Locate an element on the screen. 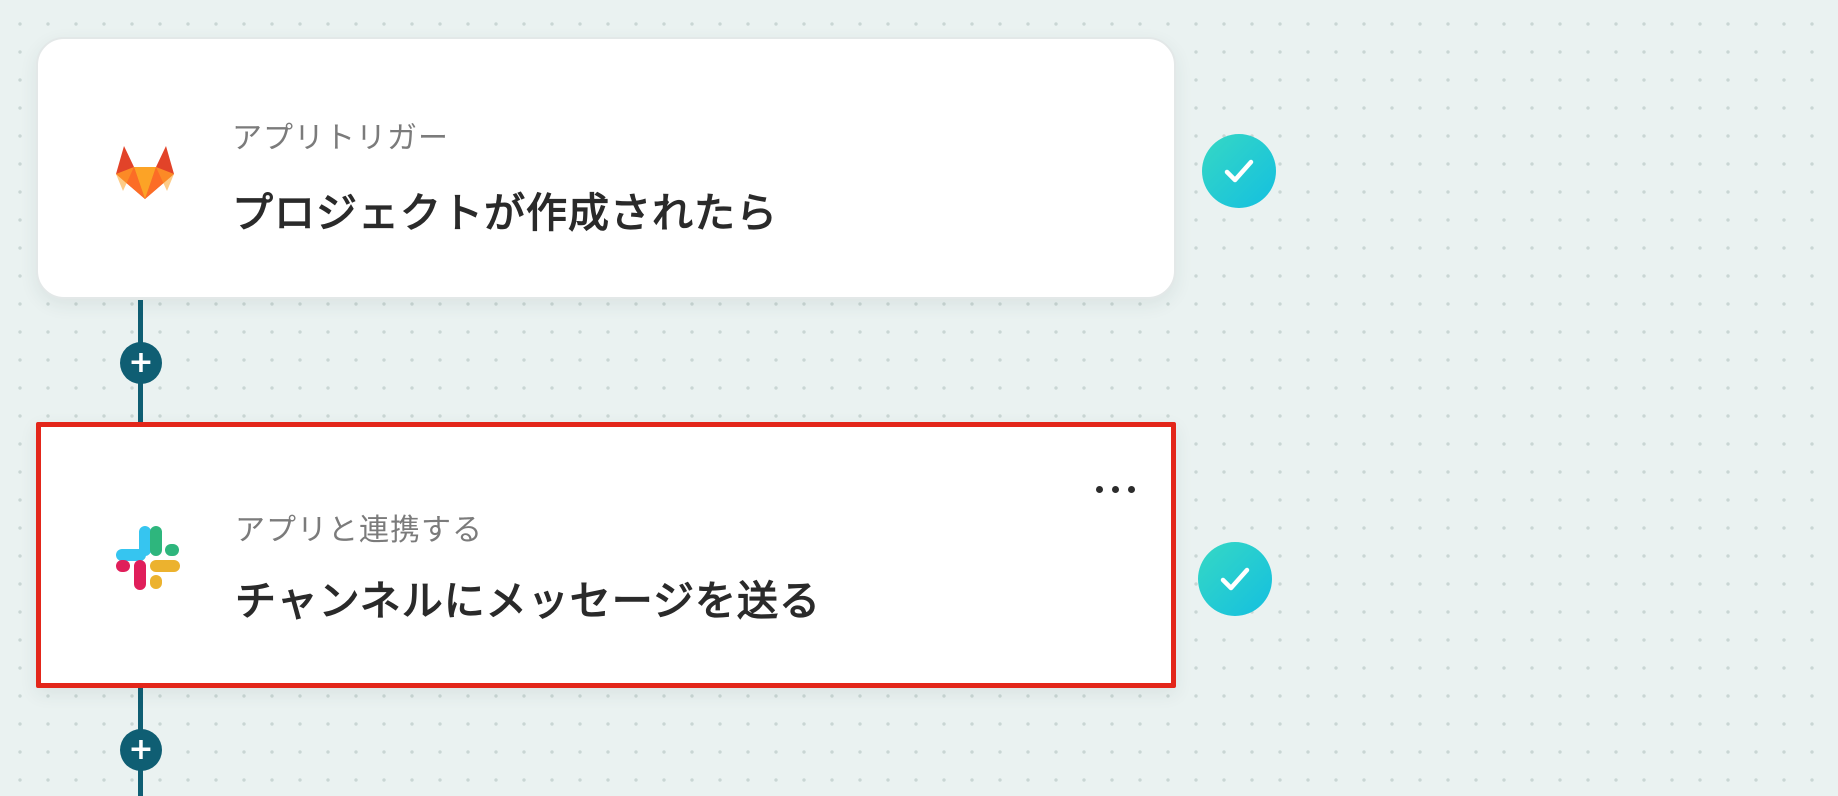 Image resolution: width=1838 pixels, height=796 pixels. step-kind-label: アプリと連携する is located at coordinates (359, 530).